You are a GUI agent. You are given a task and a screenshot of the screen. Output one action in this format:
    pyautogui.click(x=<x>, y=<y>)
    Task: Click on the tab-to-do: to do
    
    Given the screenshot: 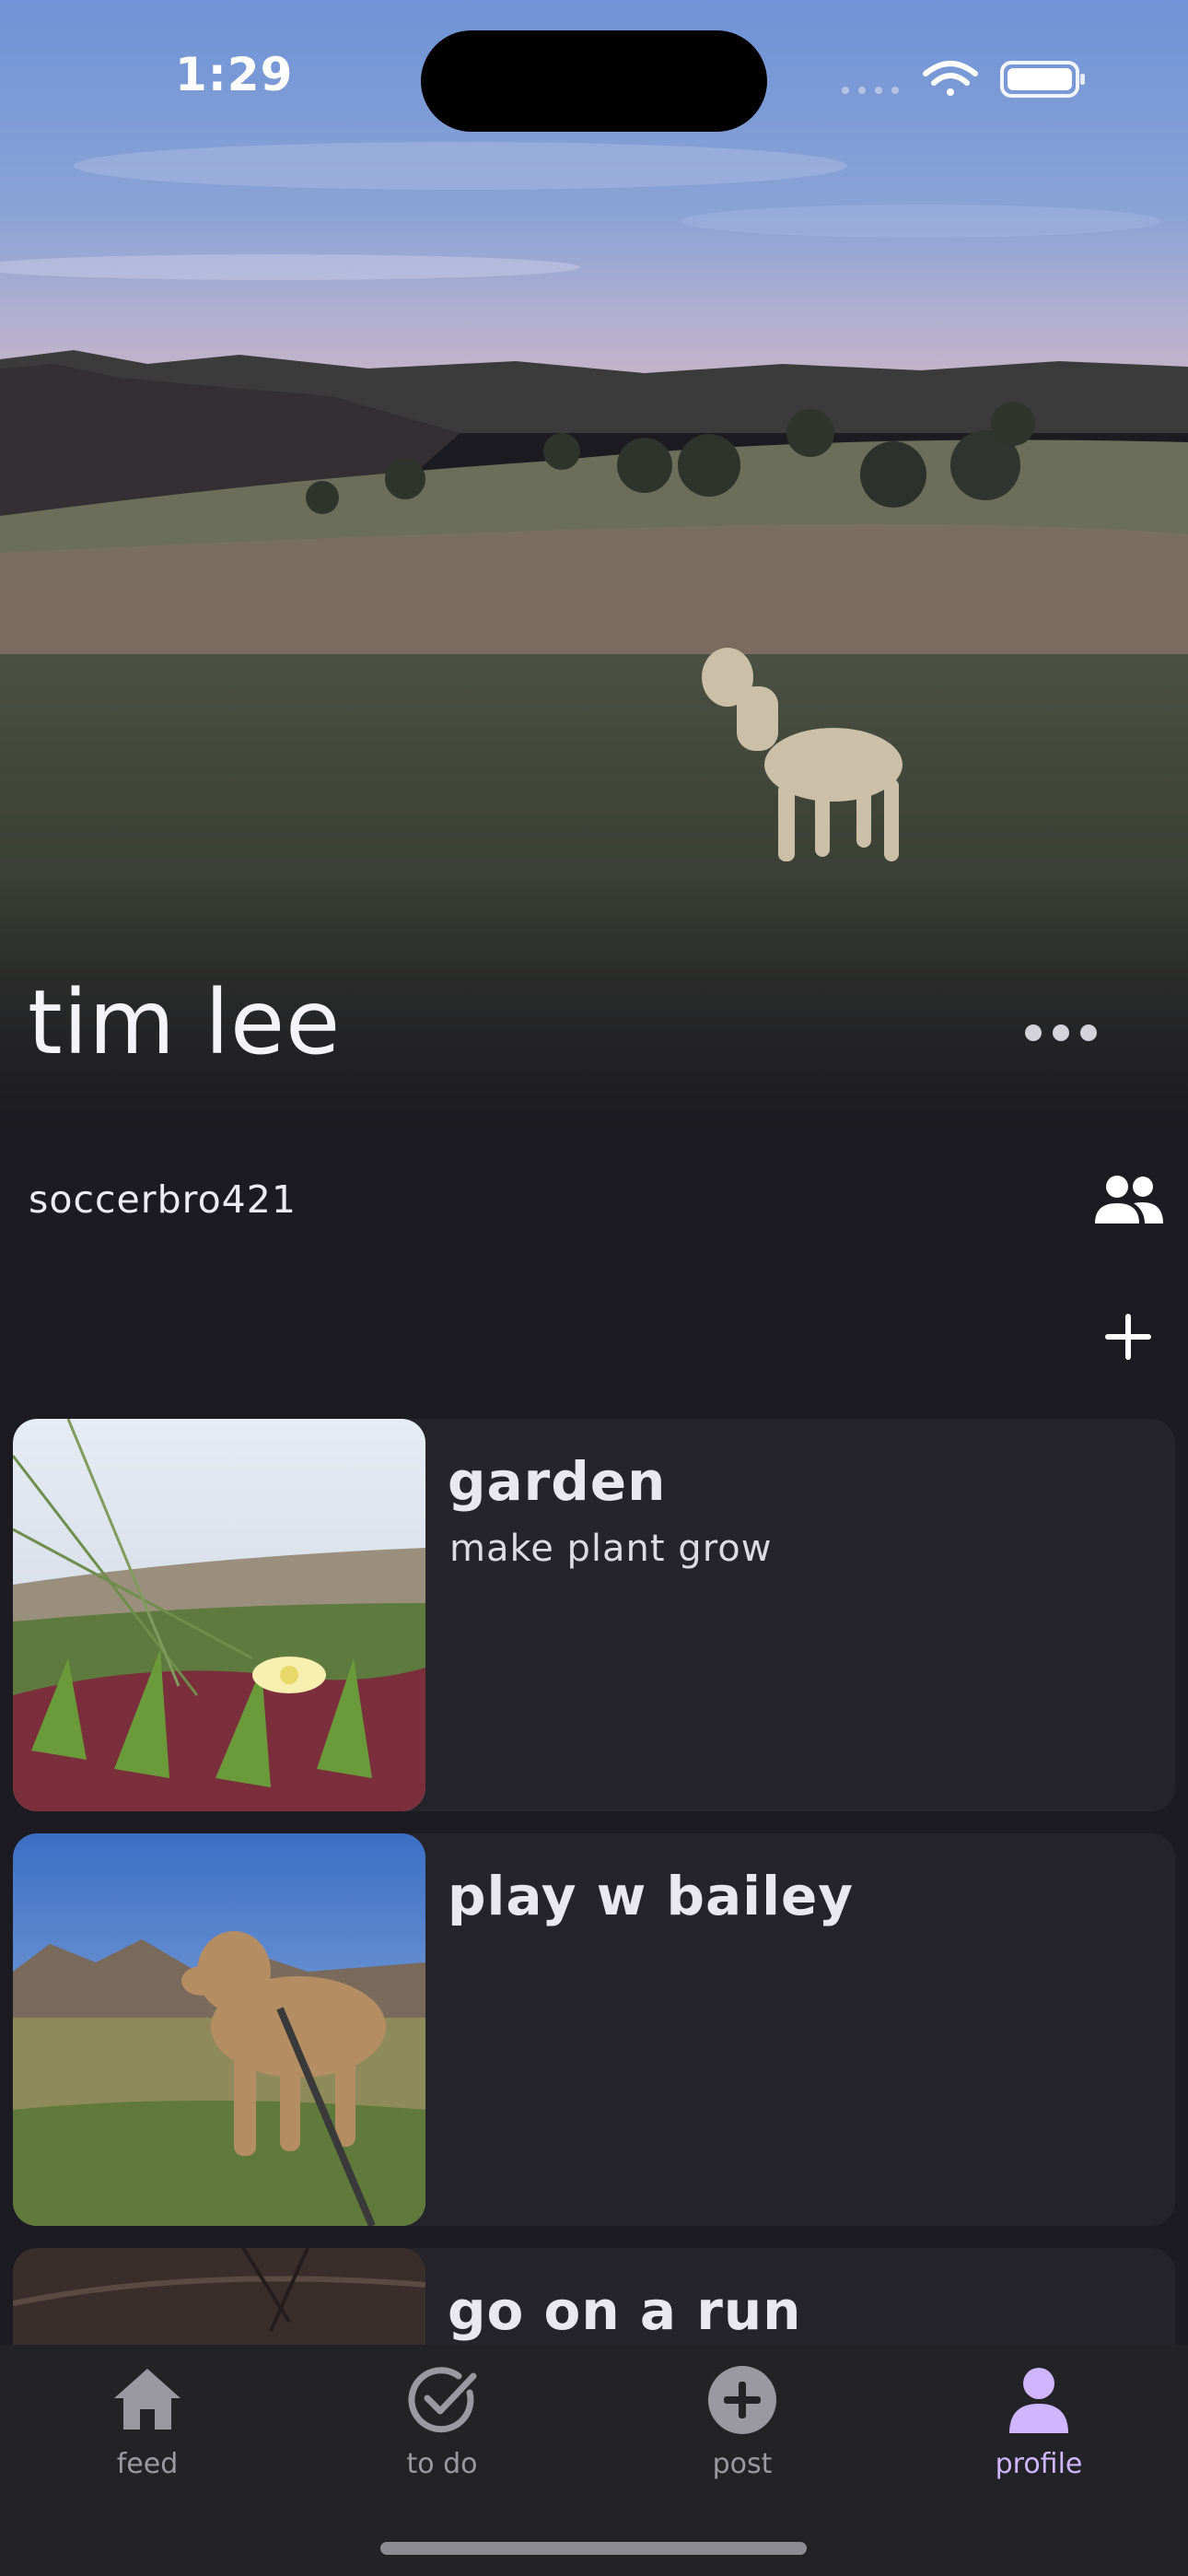 What is the action you would take?
    pyautogui.click(x=442, y=2423)
    